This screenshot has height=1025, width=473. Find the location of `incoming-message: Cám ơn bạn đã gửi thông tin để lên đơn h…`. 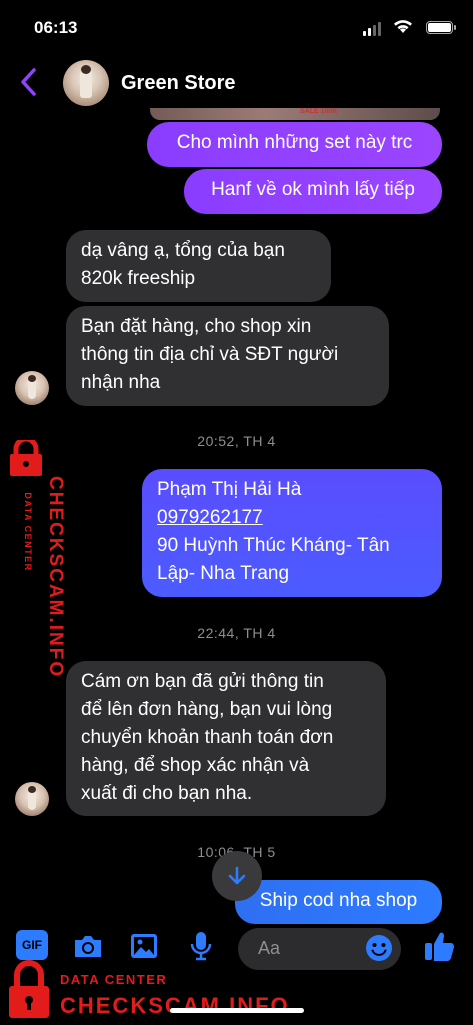

incoming-message: Cám ơn bạn đã gửi thông tin để lên đơn h… is located at coordinates (226, 738).